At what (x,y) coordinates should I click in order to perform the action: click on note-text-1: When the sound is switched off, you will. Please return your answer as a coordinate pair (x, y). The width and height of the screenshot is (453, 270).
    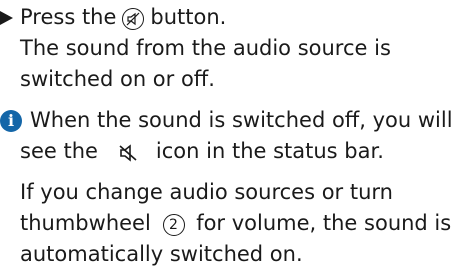
    Looking at the image, I should click on (241, 120).